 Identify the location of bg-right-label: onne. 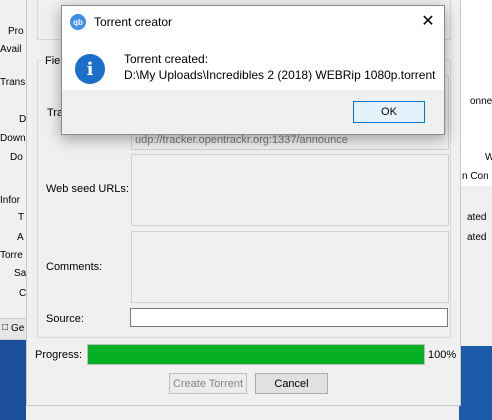
(481, 101).